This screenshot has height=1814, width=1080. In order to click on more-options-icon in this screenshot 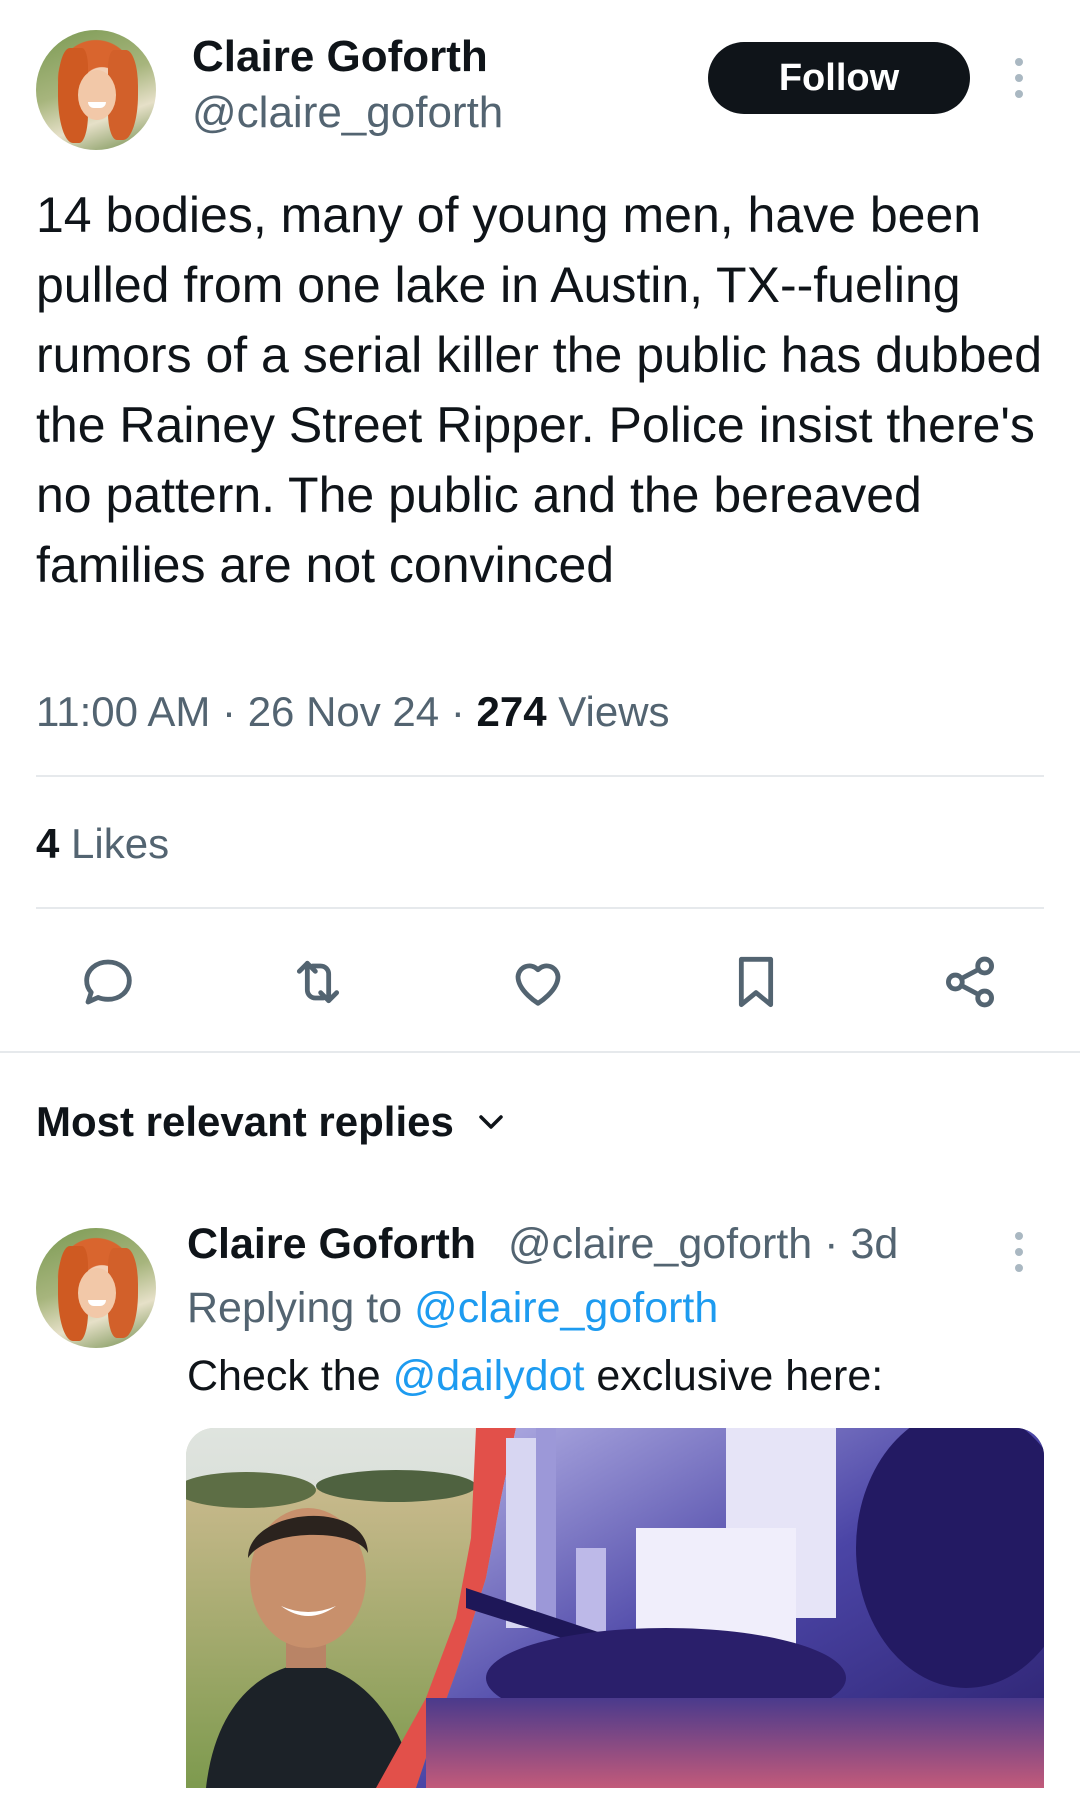, I will do `click(1019, 78)`.